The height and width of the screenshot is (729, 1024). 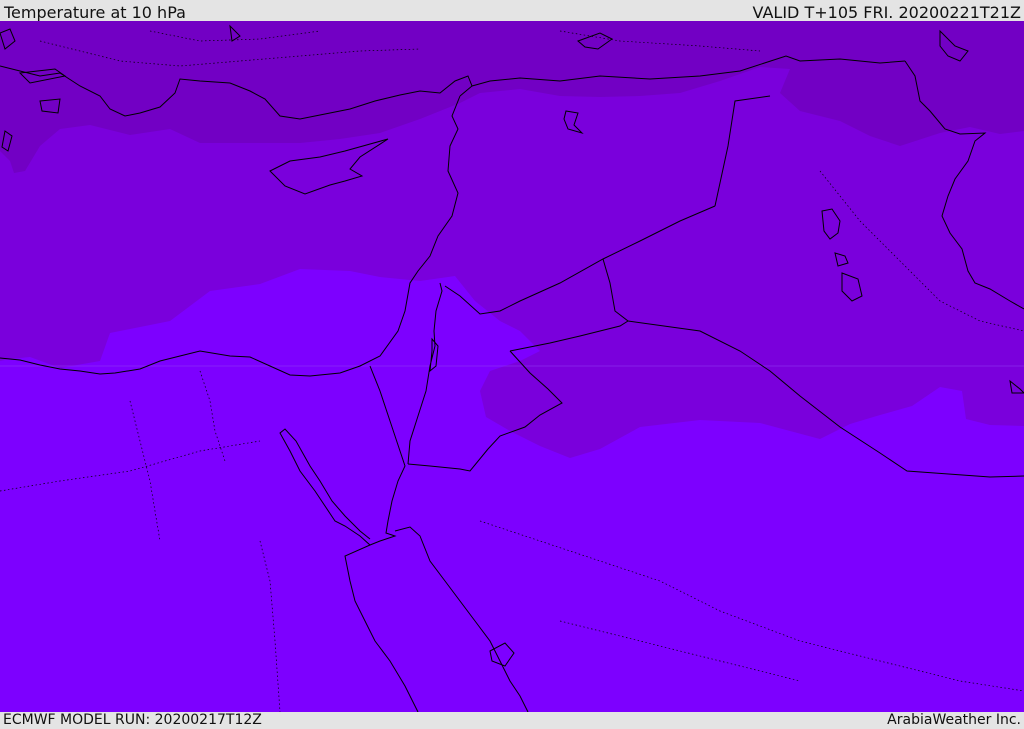 What do you see at coordinates (95, 12) in the screenshot?
I see `map-title: Temperature at 10 hPa` at bounding box center [95, 12].